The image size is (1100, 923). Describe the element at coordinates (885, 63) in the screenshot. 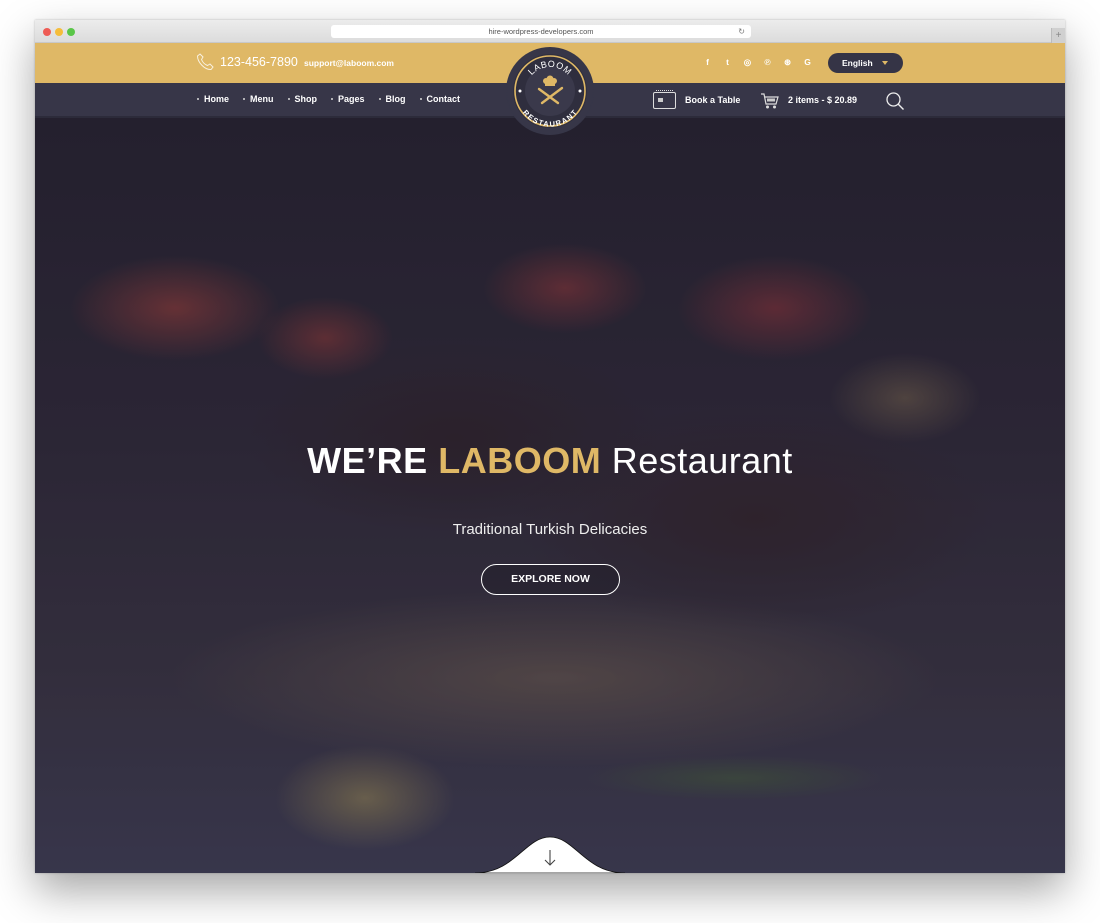

I see `caret-down-icon` at that location.